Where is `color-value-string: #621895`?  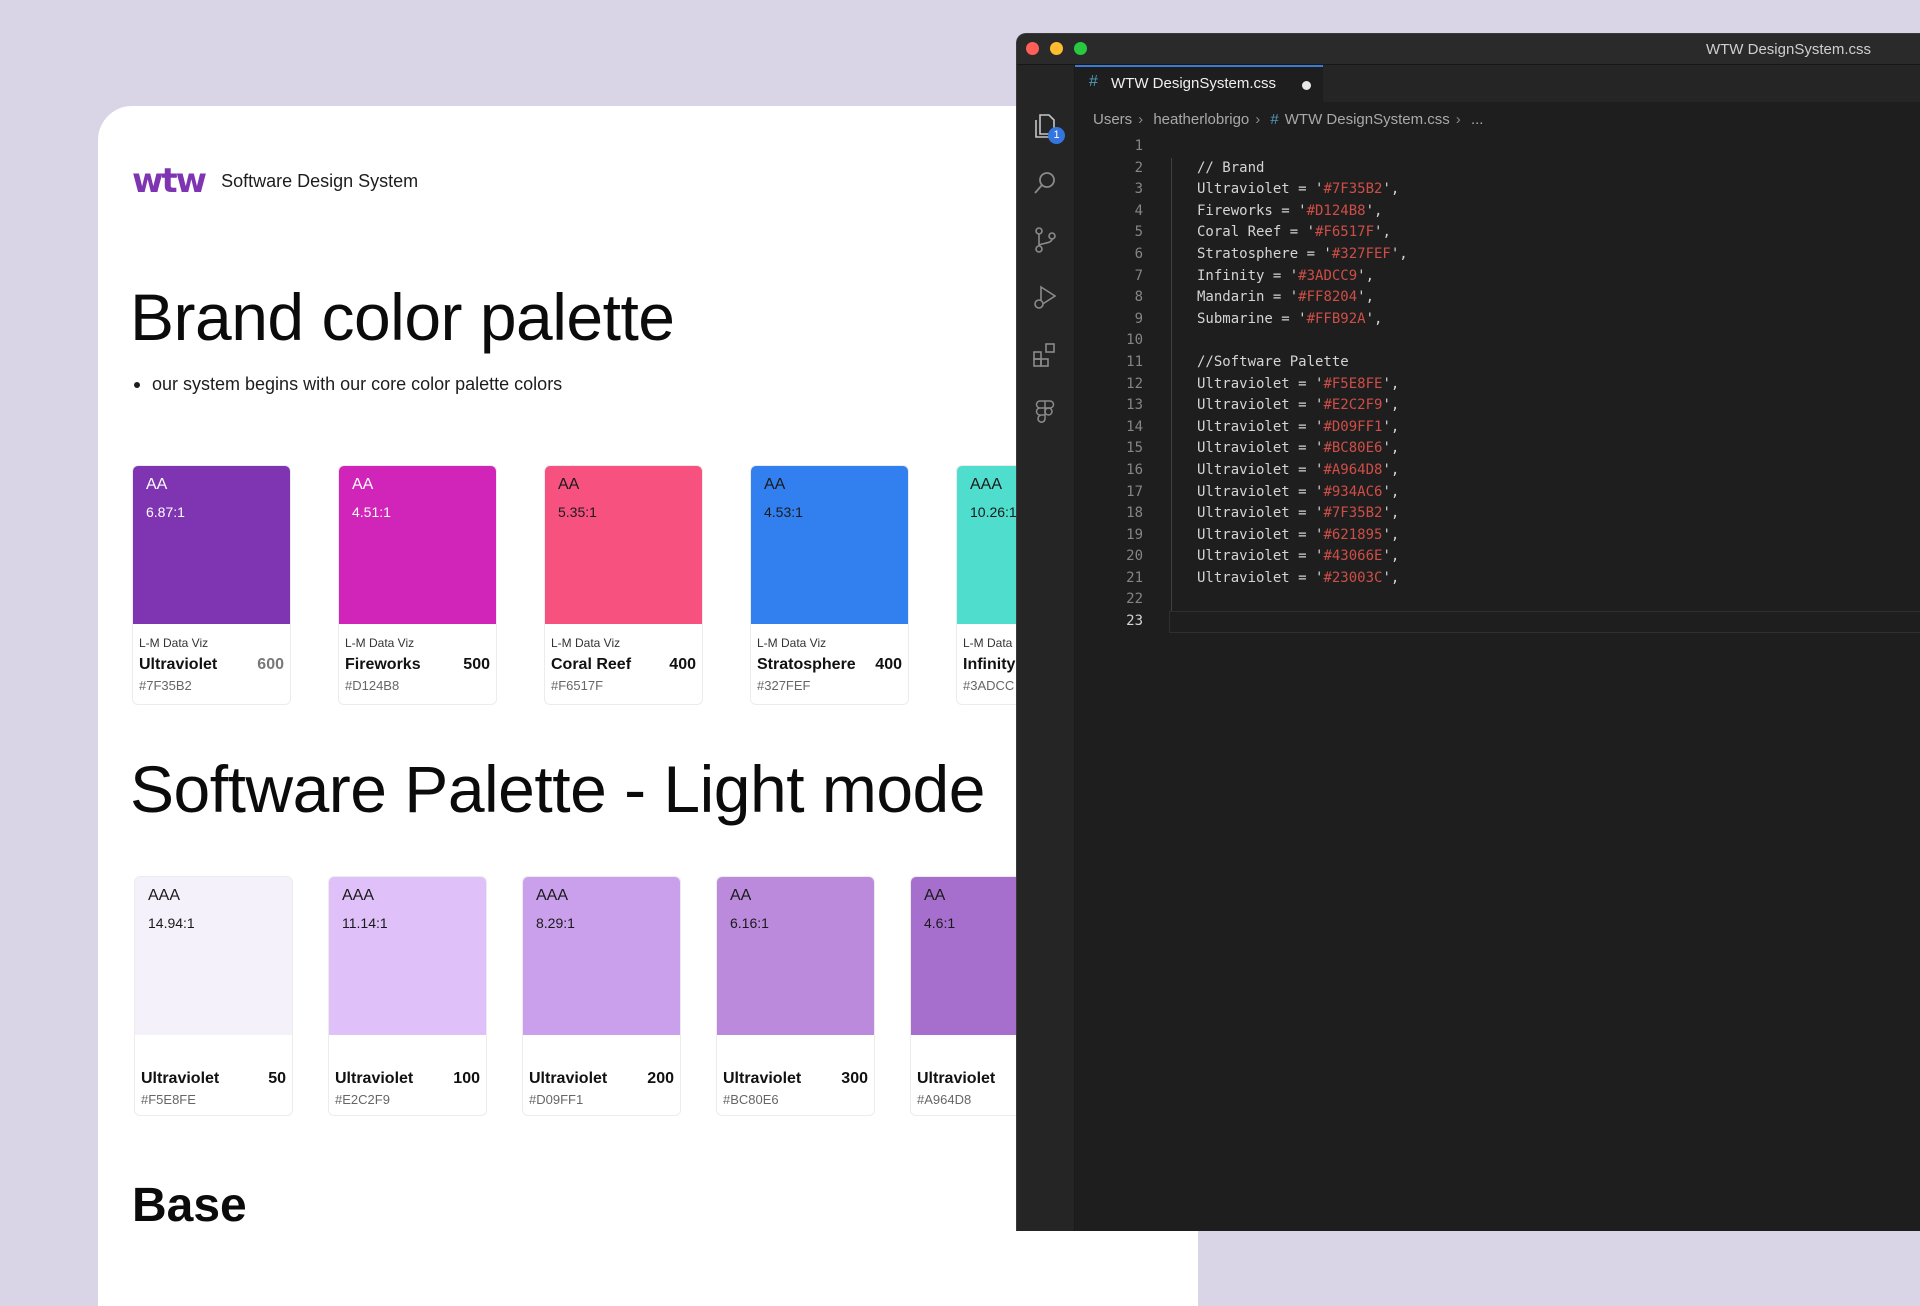 color-value-string: #621895 is located at coordinates (1353, 534).